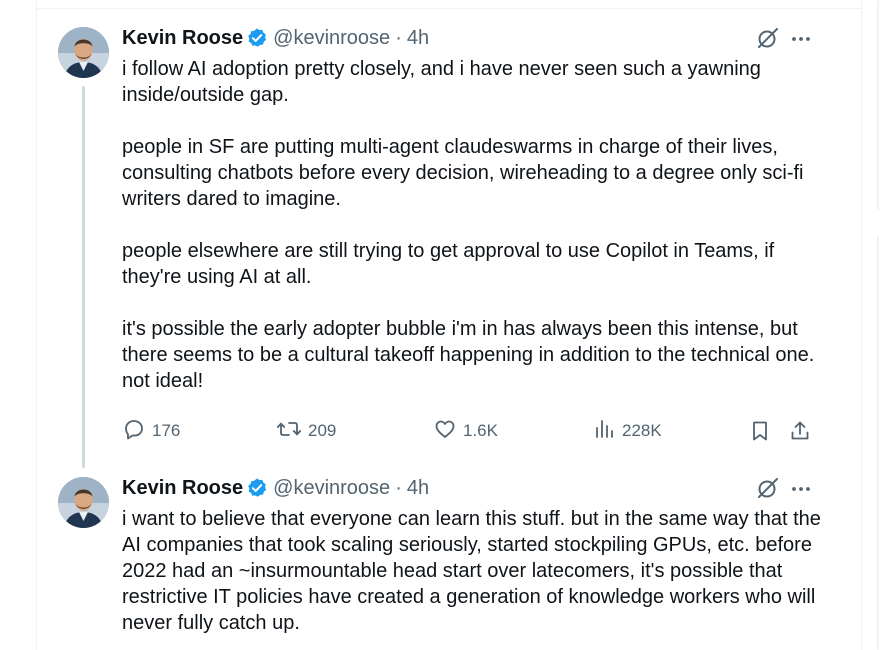 Image resolution: width=882 pixels, height=650 pixels. I want to click on share-button, so click(800, 433).